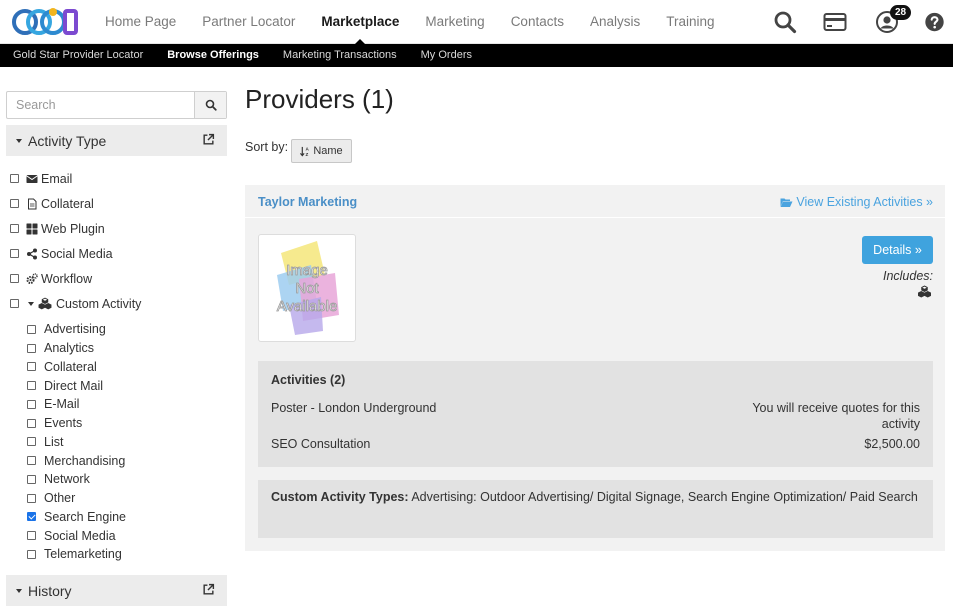  I want to click on grid-icon, so click(32, 228).